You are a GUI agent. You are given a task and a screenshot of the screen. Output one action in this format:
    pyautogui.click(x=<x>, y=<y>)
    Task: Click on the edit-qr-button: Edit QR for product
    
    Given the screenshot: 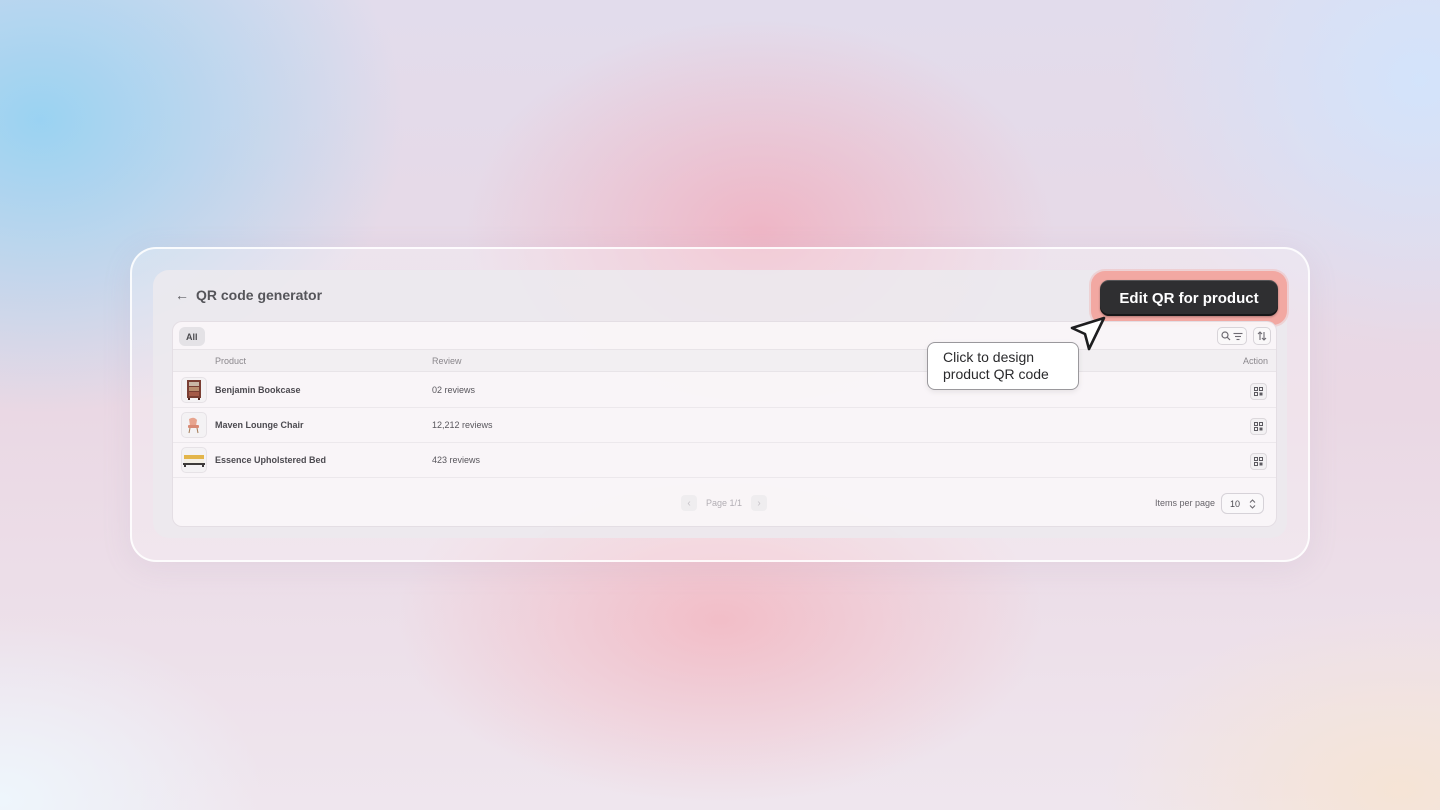 What is the action you would take?
    pyautogui.click(x=1189, y=298)
    